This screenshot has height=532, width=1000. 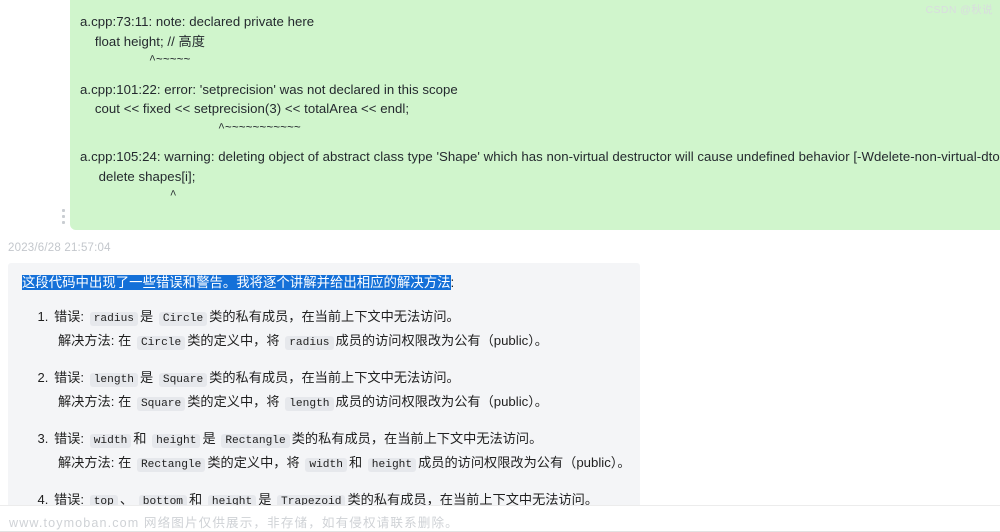 What do you see at coordinates (234, 523) in the screenshot?
I see `site-watermark-text: www.toymoban.com 网络图片仅供展示，非存储，如有侵权请联系删除。` at bounding box center [234, 523].